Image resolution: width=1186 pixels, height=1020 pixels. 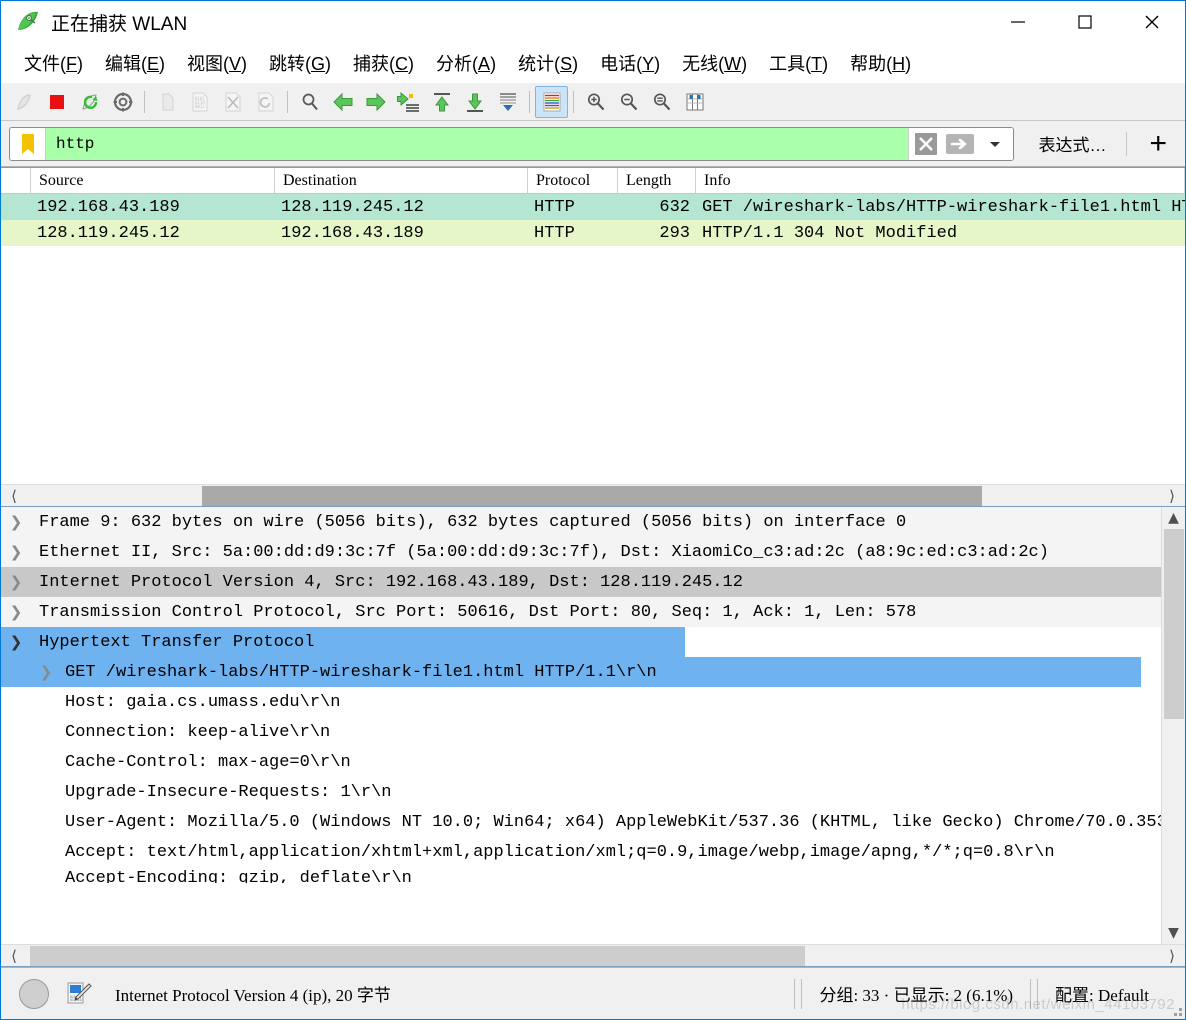 What do you see at coordinates (79, 994) in the screenshot?
I see `capture-file-properties-icon: 010101 011010` at bounding box center [79, 994].